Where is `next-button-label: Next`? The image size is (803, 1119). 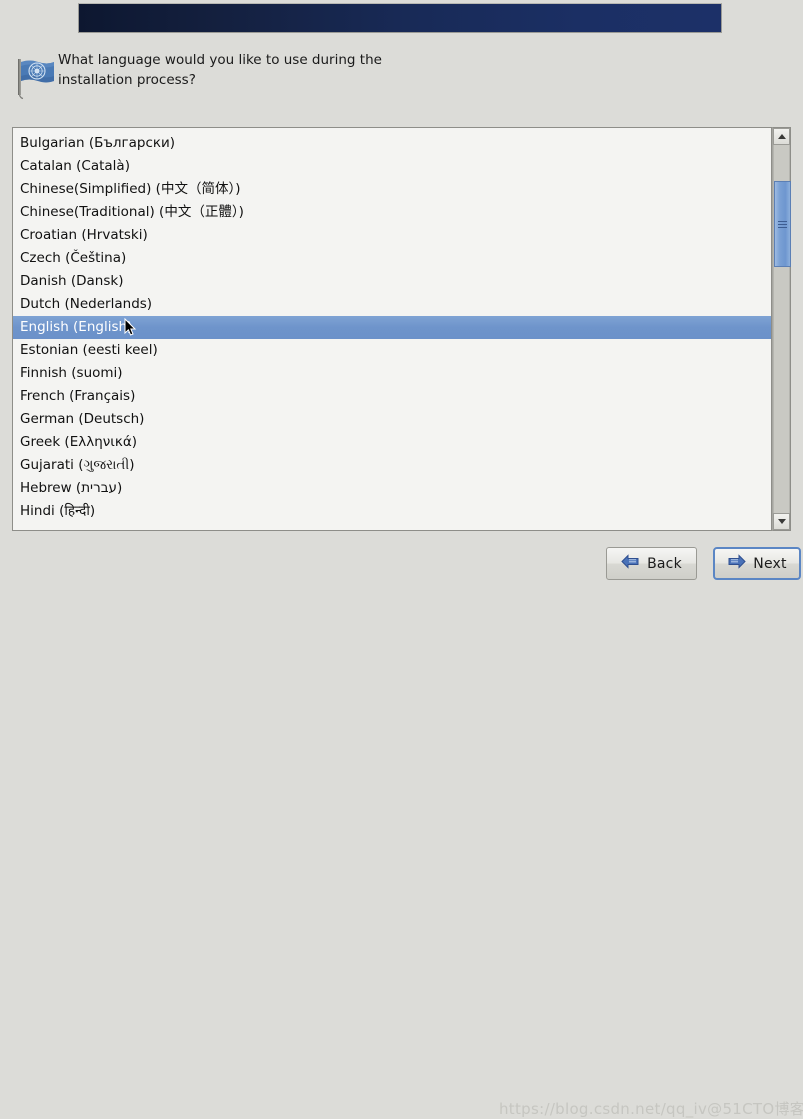 next-button-label: Next is located at coordinates (770, 563).